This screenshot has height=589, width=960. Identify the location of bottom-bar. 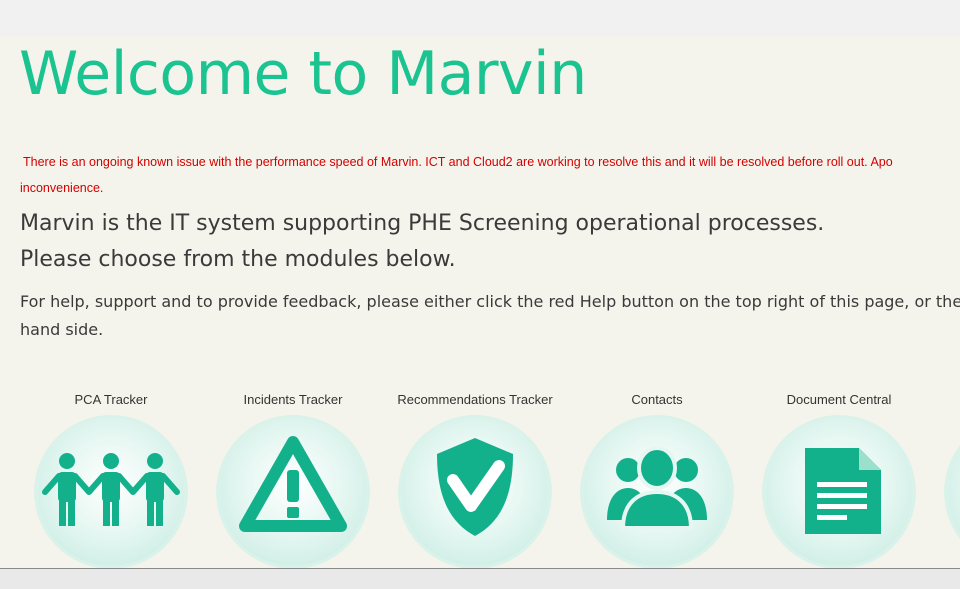
(480, 578).